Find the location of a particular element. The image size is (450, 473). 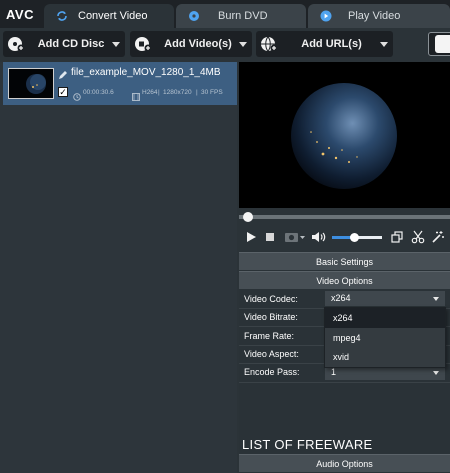

play-icon is located at coordinates (251, 237).